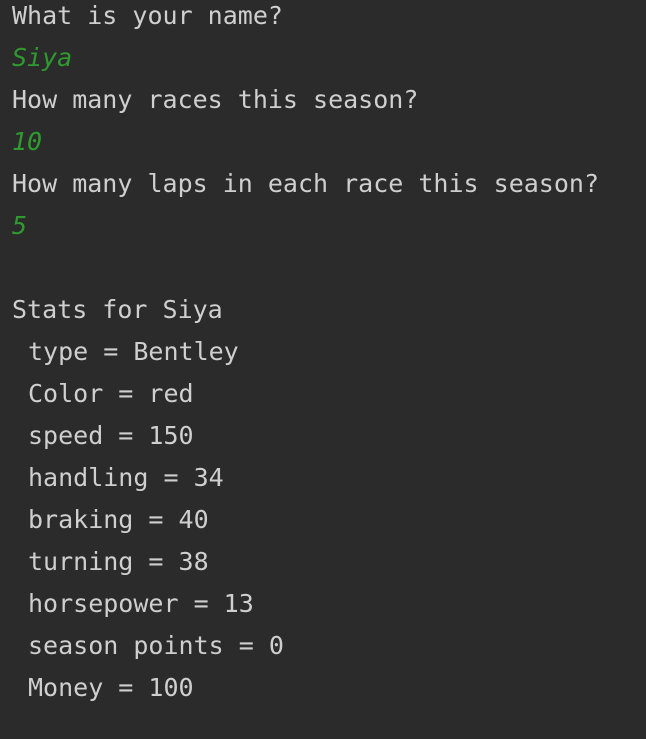 Image resolution: width=646 pixels, height=739 pixels. Describe the element at coordinates (111, 687) in the screenshot. I see `stat-money: Money = 100` at that location.